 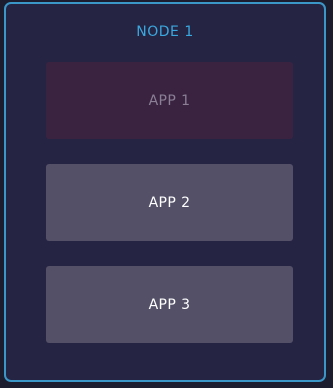 I want to click on app-1-box: APP 1, so click(x=169, y=100).